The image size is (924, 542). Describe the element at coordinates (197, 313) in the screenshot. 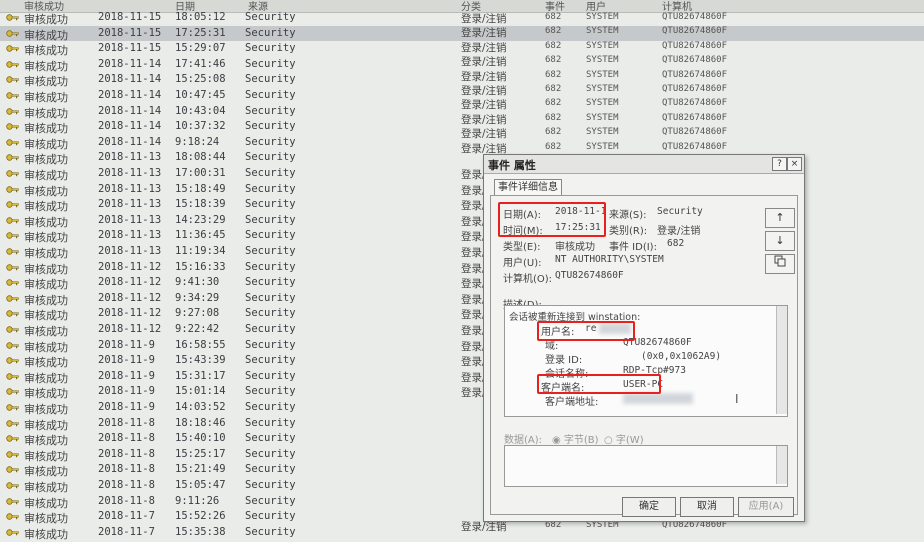

I see `time-cell: 9:27:08` at that location.